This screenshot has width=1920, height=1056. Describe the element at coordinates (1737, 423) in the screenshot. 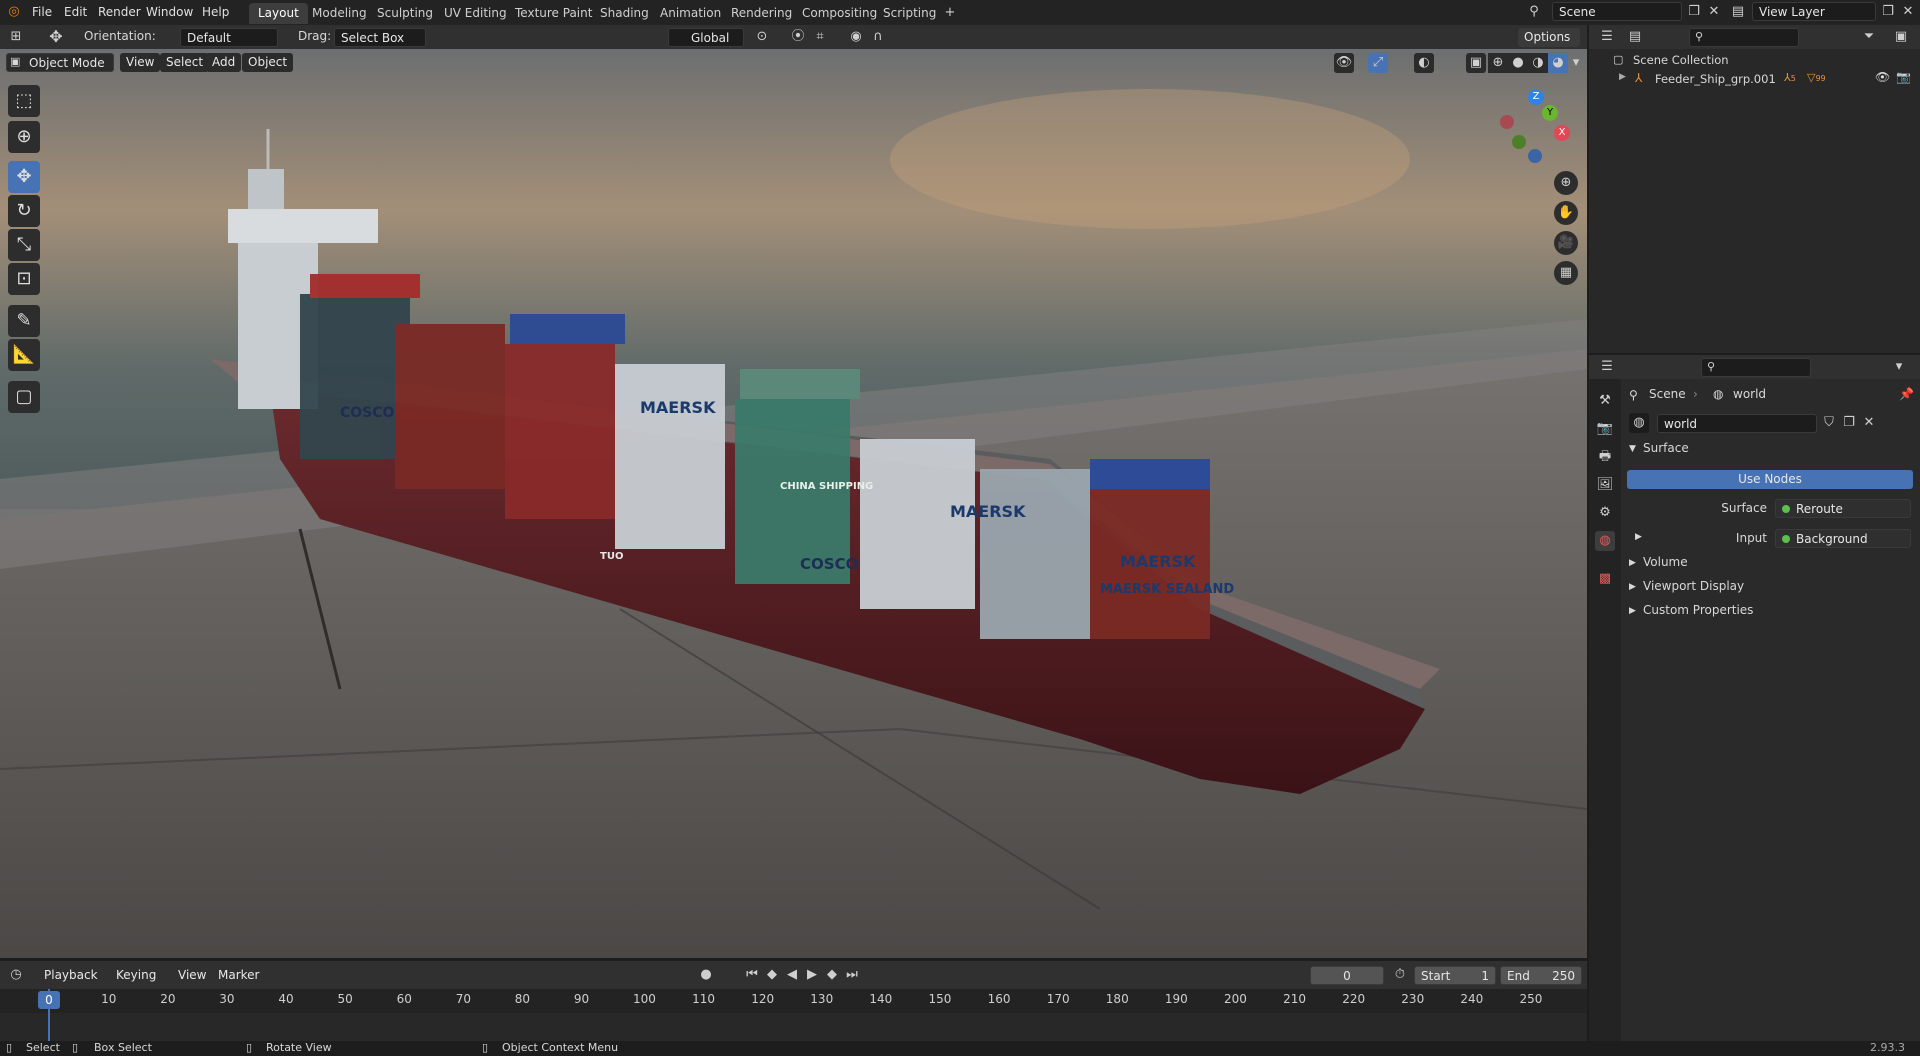

I see `world-name-field: world` at that location.